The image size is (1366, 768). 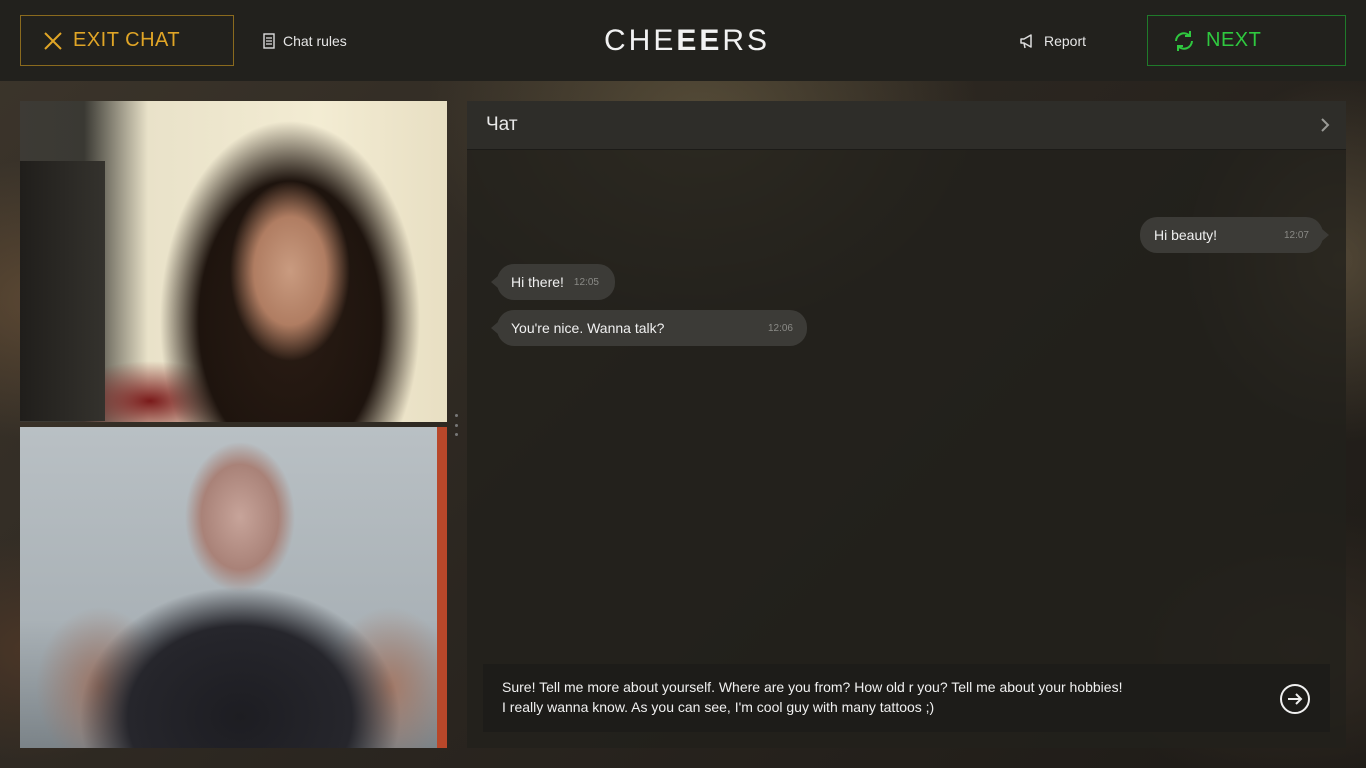 I want to click on message-outgoing: Hi beauty! 12:07, so click(x=1234, y=235).